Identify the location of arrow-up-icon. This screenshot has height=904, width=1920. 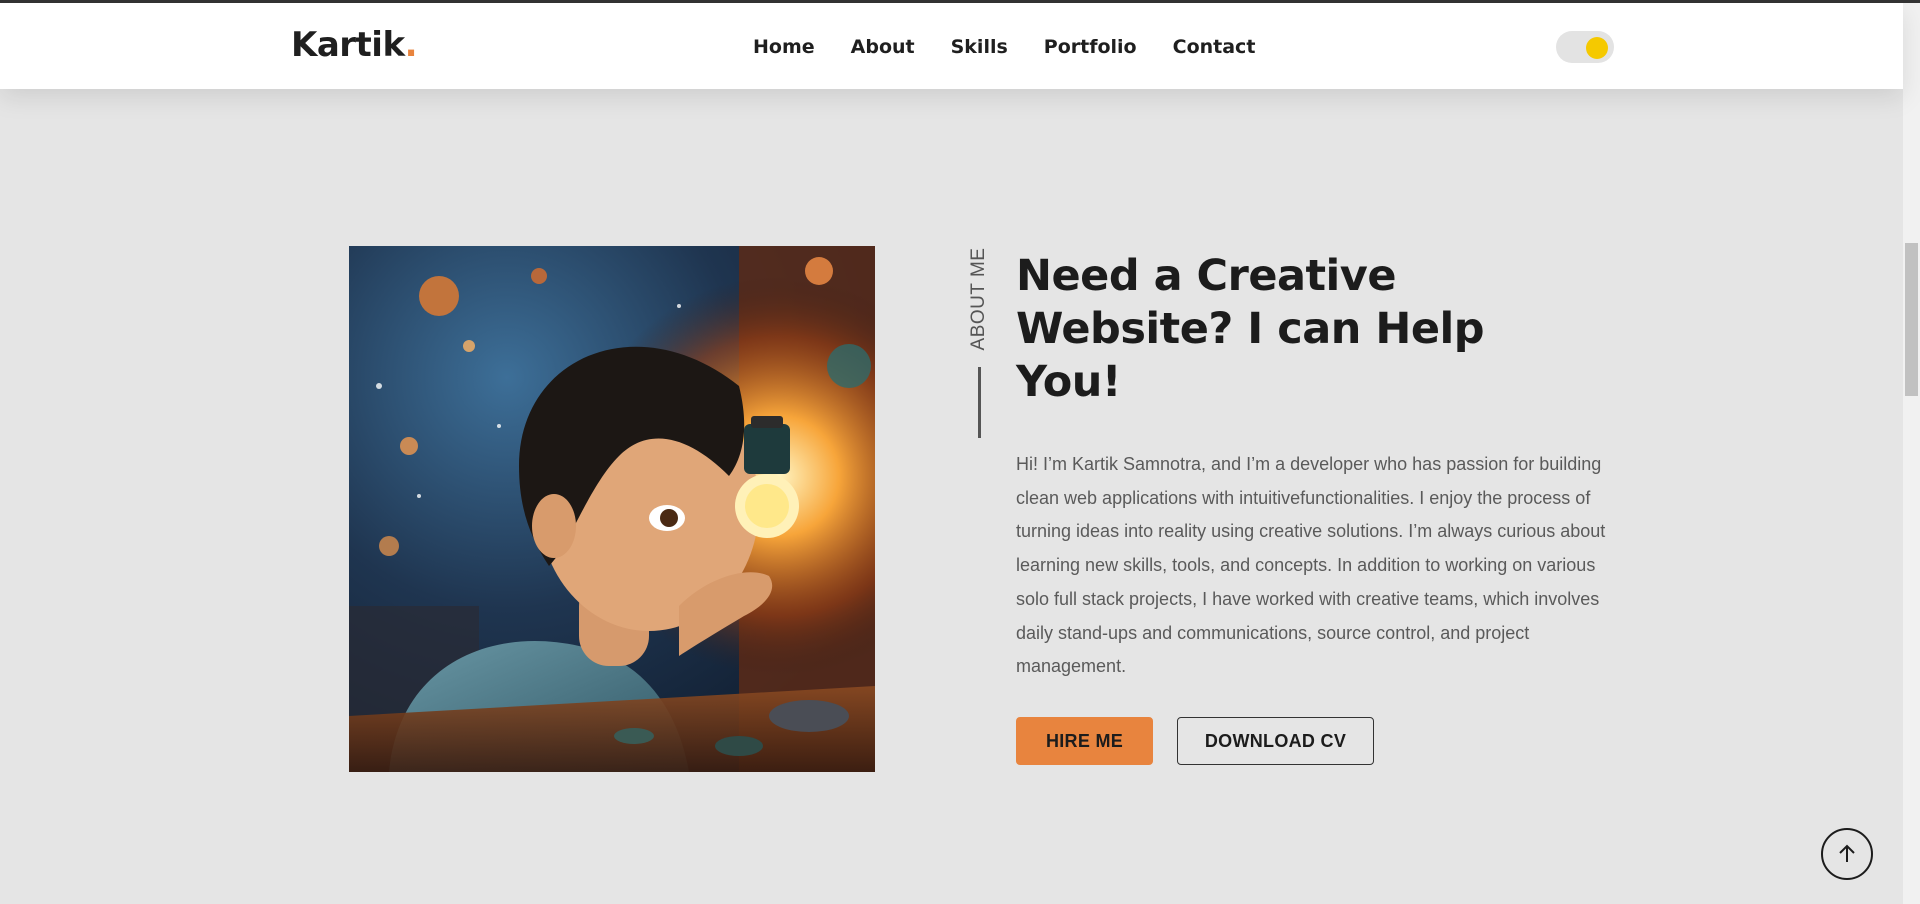
(1847, 853).